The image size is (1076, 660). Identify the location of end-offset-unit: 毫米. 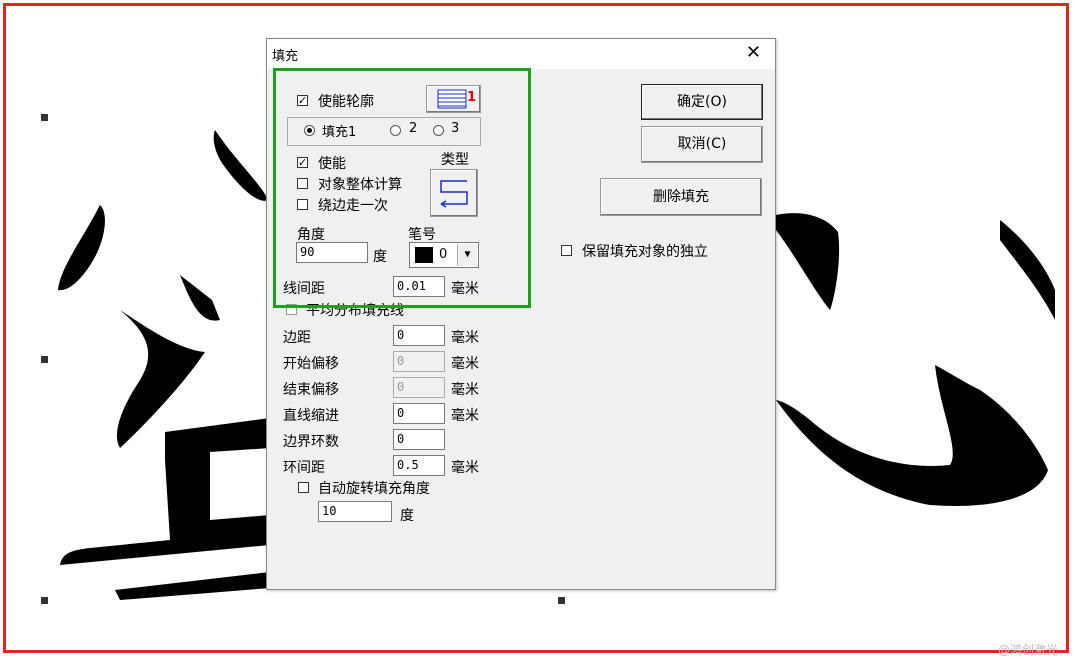
(465, 390).